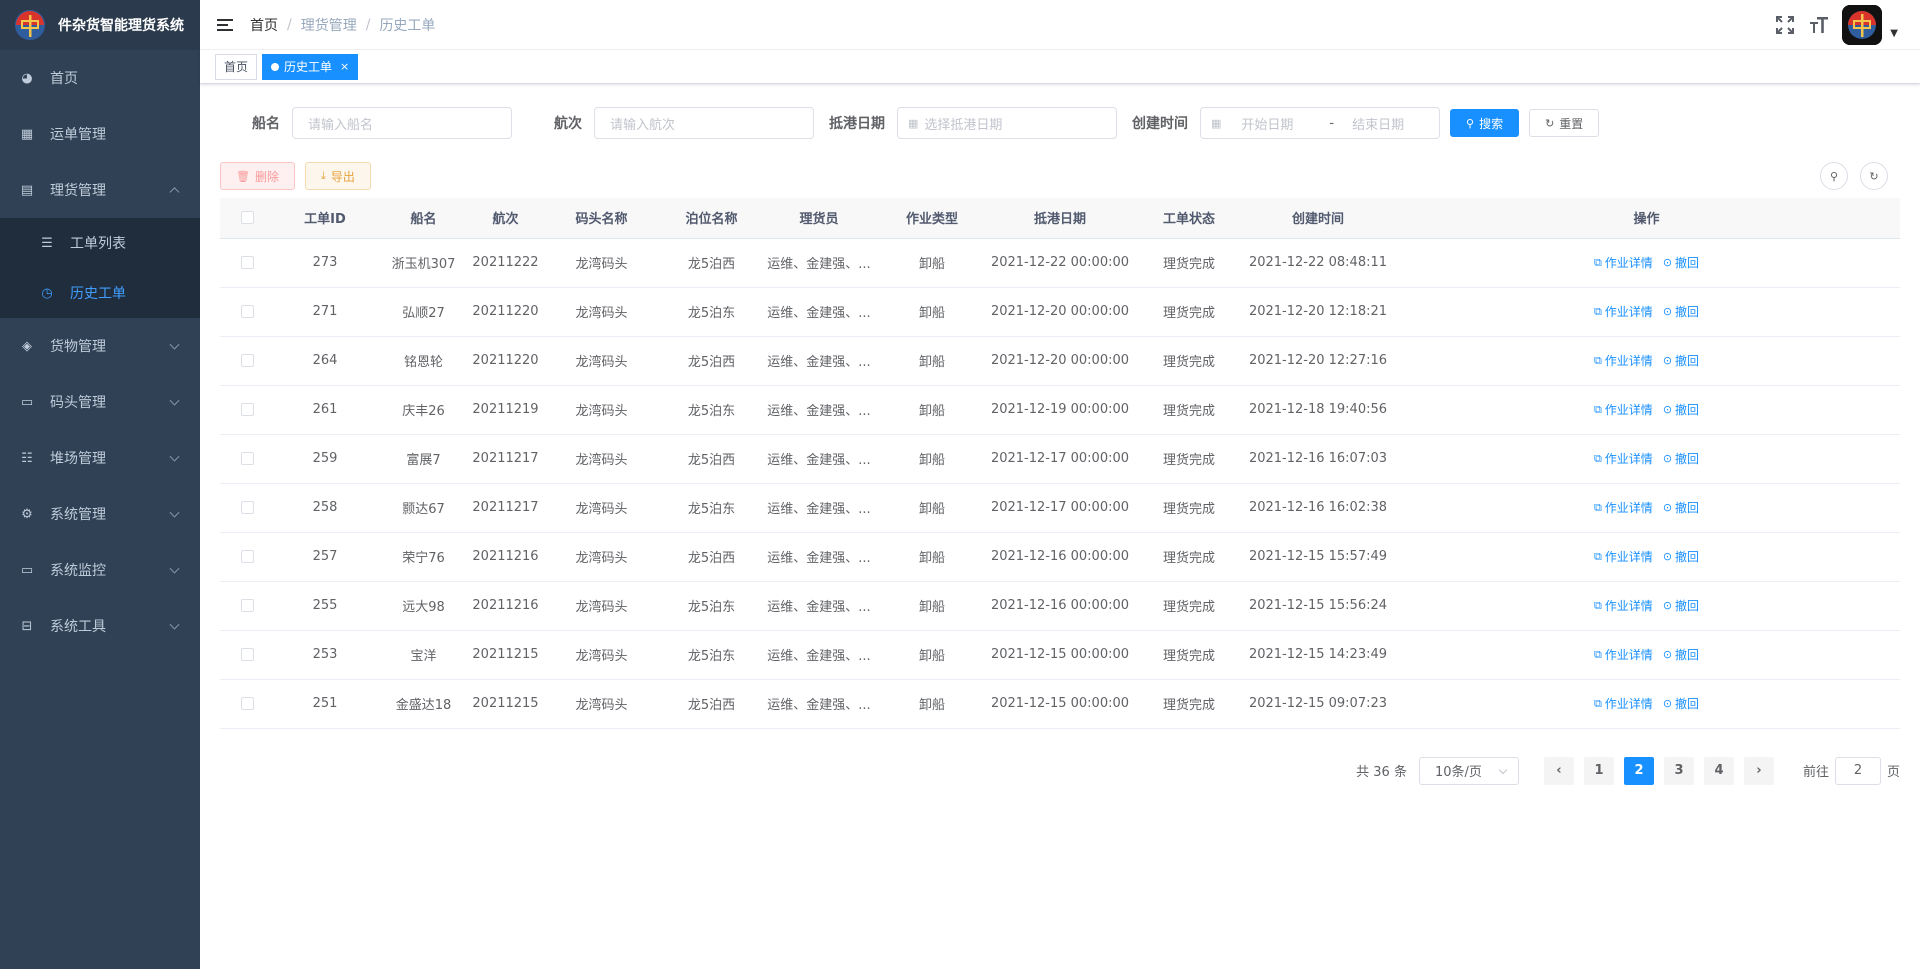  I want to click on app-logo-area: 件杂货智能理货系统, so click(100, 25).